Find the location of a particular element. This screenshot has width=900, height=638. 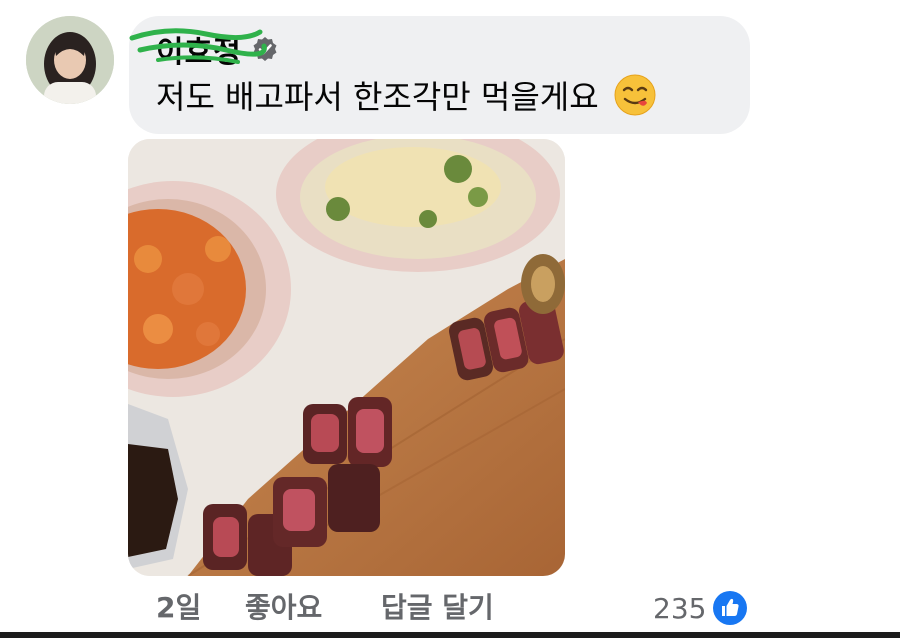

comment-text: 저도 배고파서 한조각만 먹을게요 is located at coordinates (406, 95).